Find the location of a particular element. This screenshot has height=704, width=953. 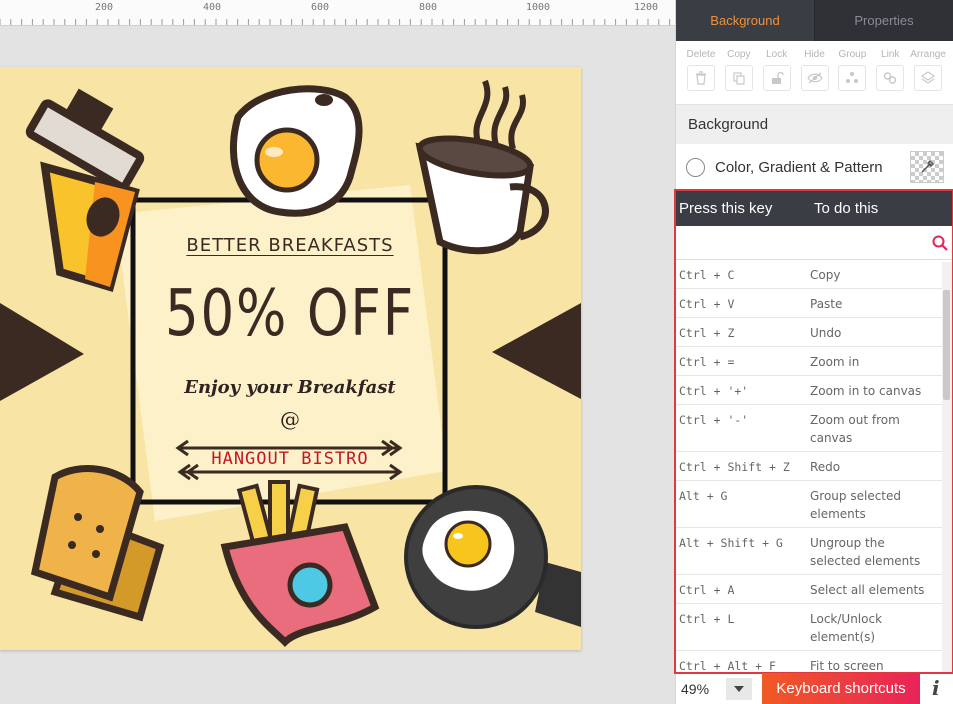

panel-tabs: Background Properties is located at coordinates (814, 20).